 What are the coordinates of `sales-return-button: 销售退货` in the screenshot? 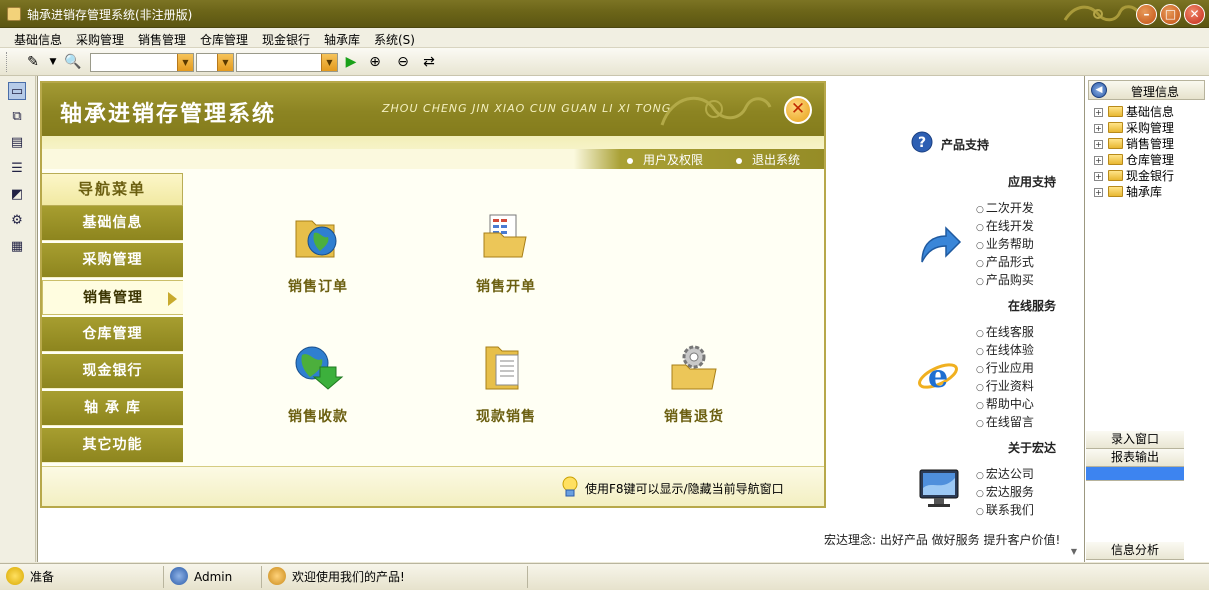 It's located at (694, 383).